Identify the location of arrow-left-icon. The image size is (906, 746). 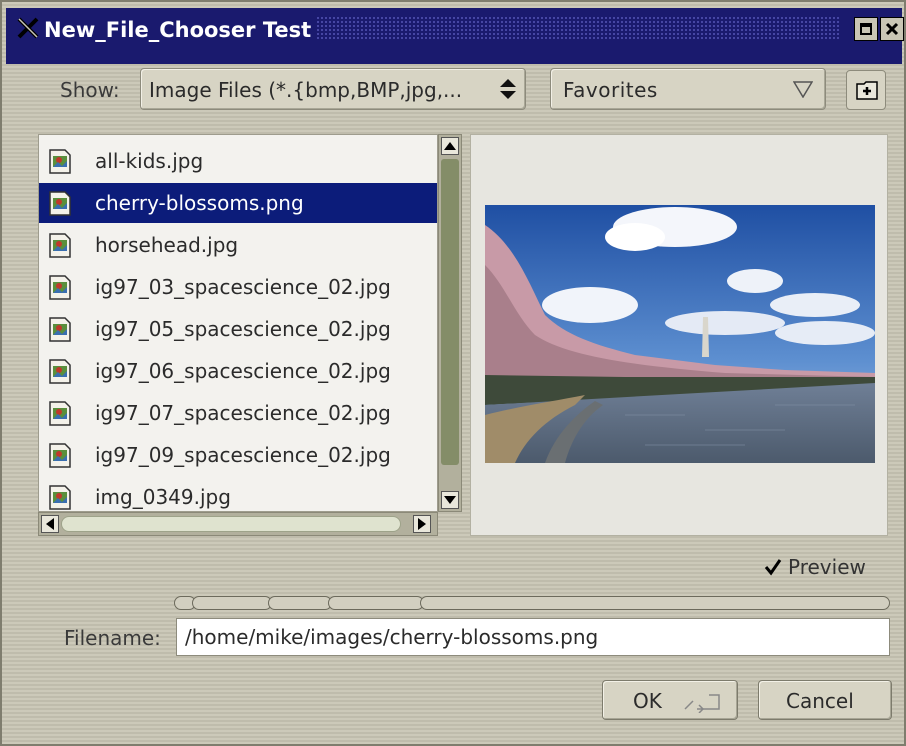
(50, 524).